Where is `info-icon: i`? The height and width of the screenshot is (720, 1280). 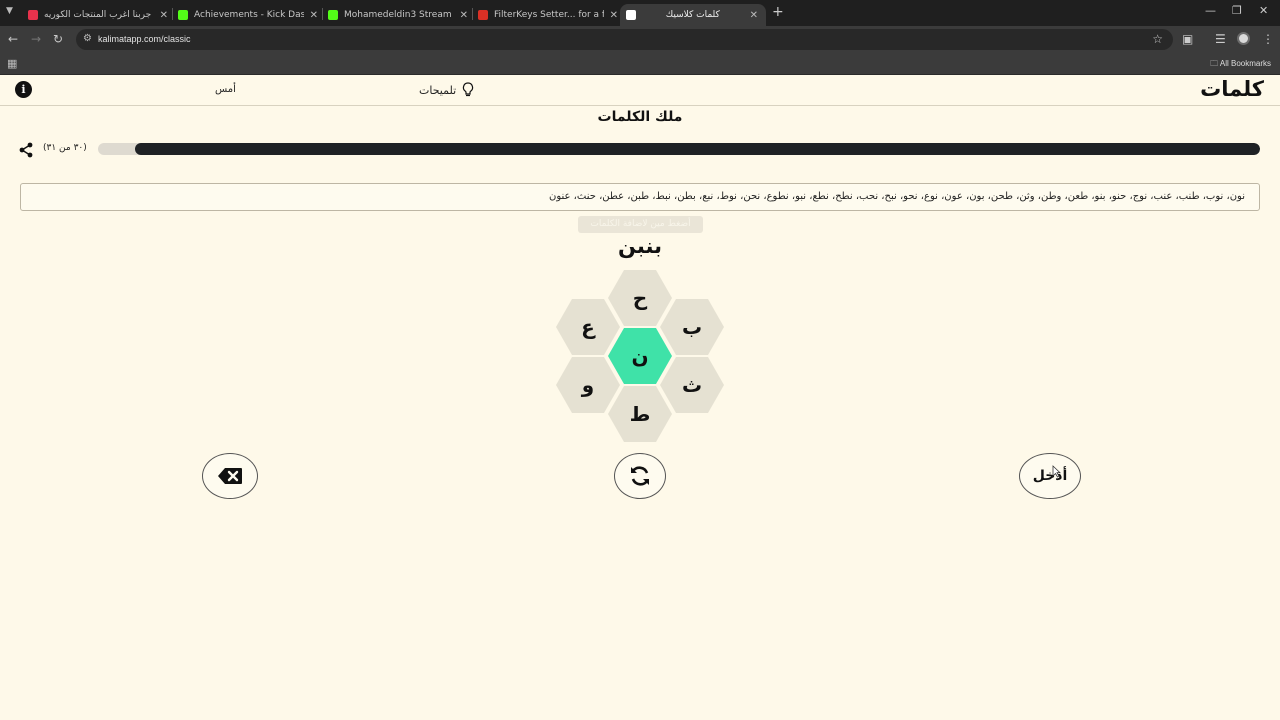 info-icon: i is located at coordinates (23, 89).